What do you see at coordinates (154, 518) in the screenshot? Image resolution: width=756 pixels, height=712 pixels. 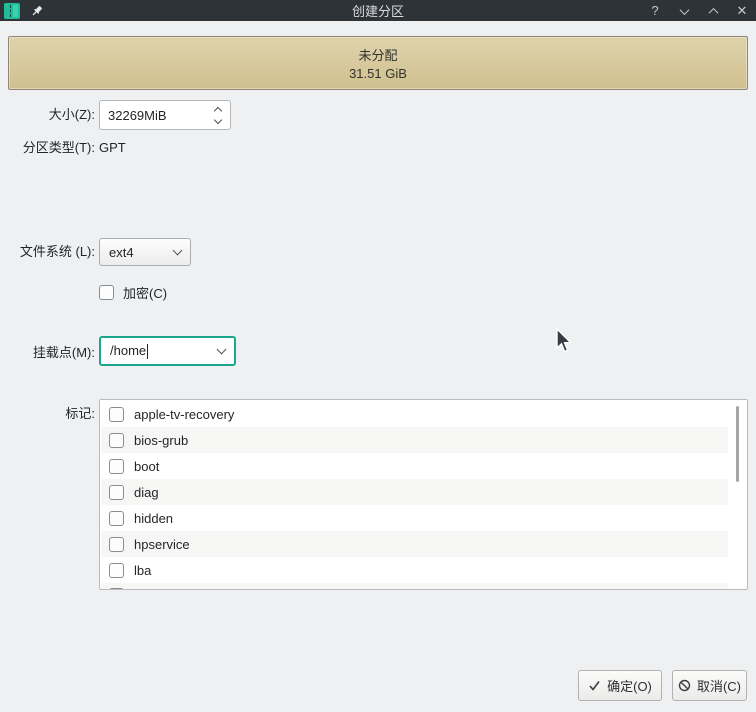 I see `flag-label: hidden` at bounding box center [154, 518].